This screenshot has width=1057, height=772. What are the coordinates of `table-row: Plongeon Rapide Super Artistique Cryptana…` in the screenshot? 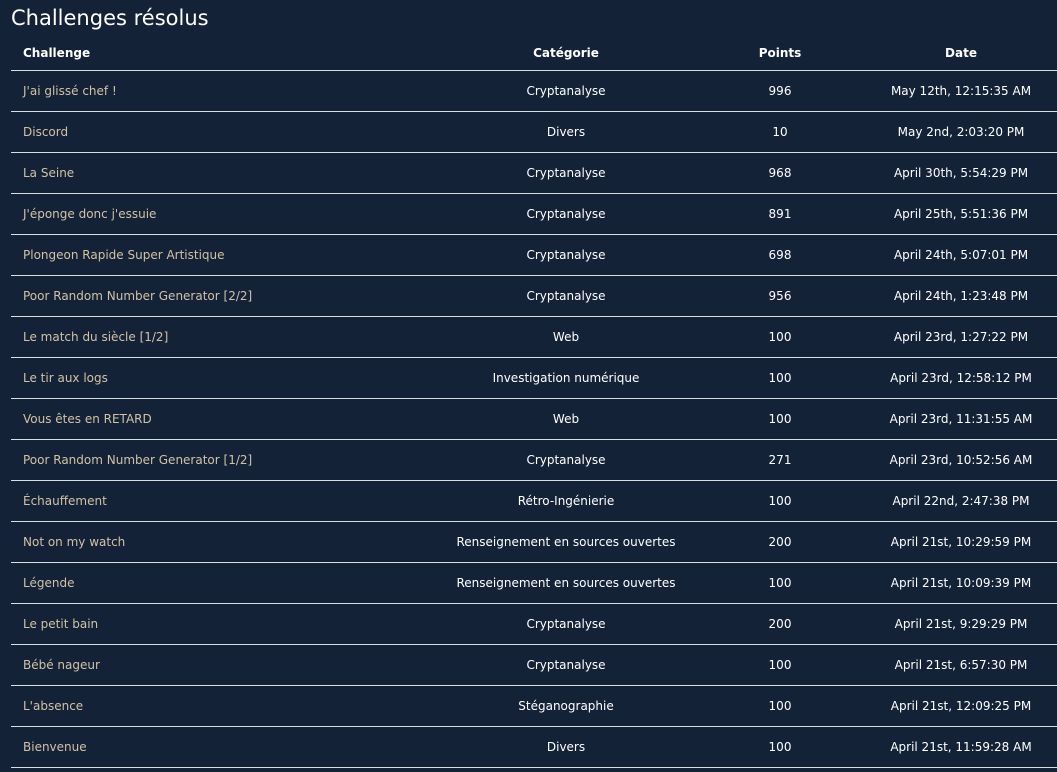 It's located at (534, 255).